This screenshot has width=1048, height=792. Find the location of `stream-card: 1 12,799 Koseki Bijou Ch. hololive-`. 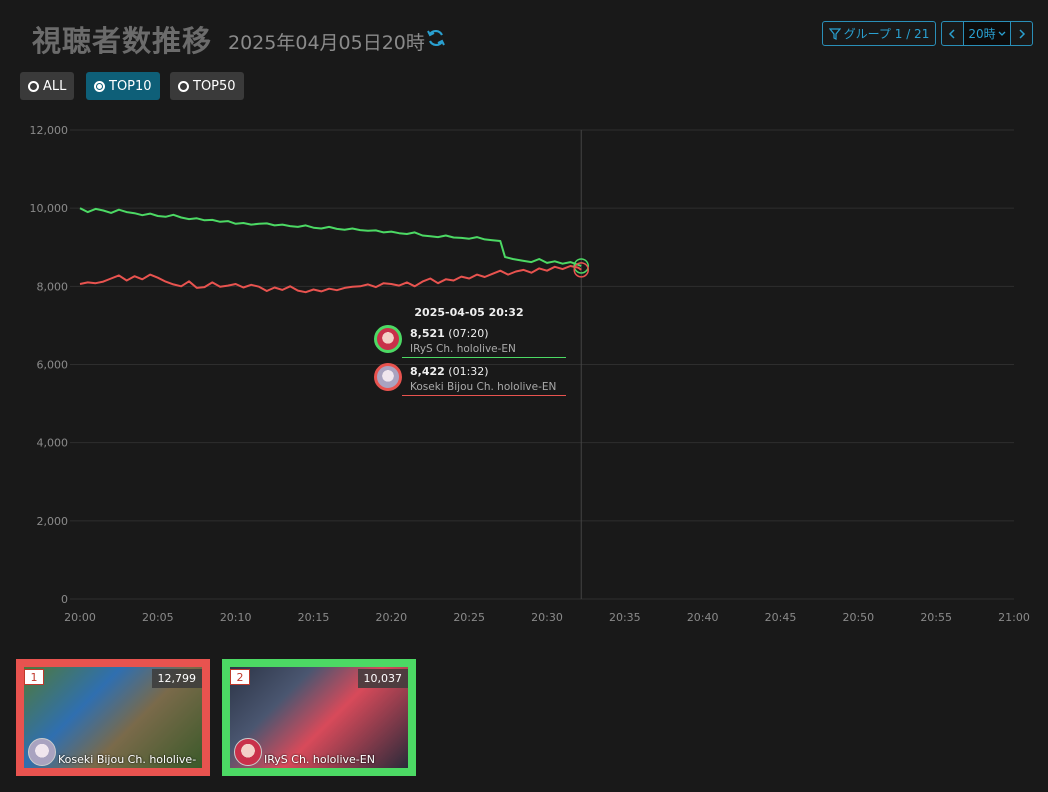

stream-card: 1 12,799 Koseki Bijou Ch. hololive- is located at coordinates (113, 717).